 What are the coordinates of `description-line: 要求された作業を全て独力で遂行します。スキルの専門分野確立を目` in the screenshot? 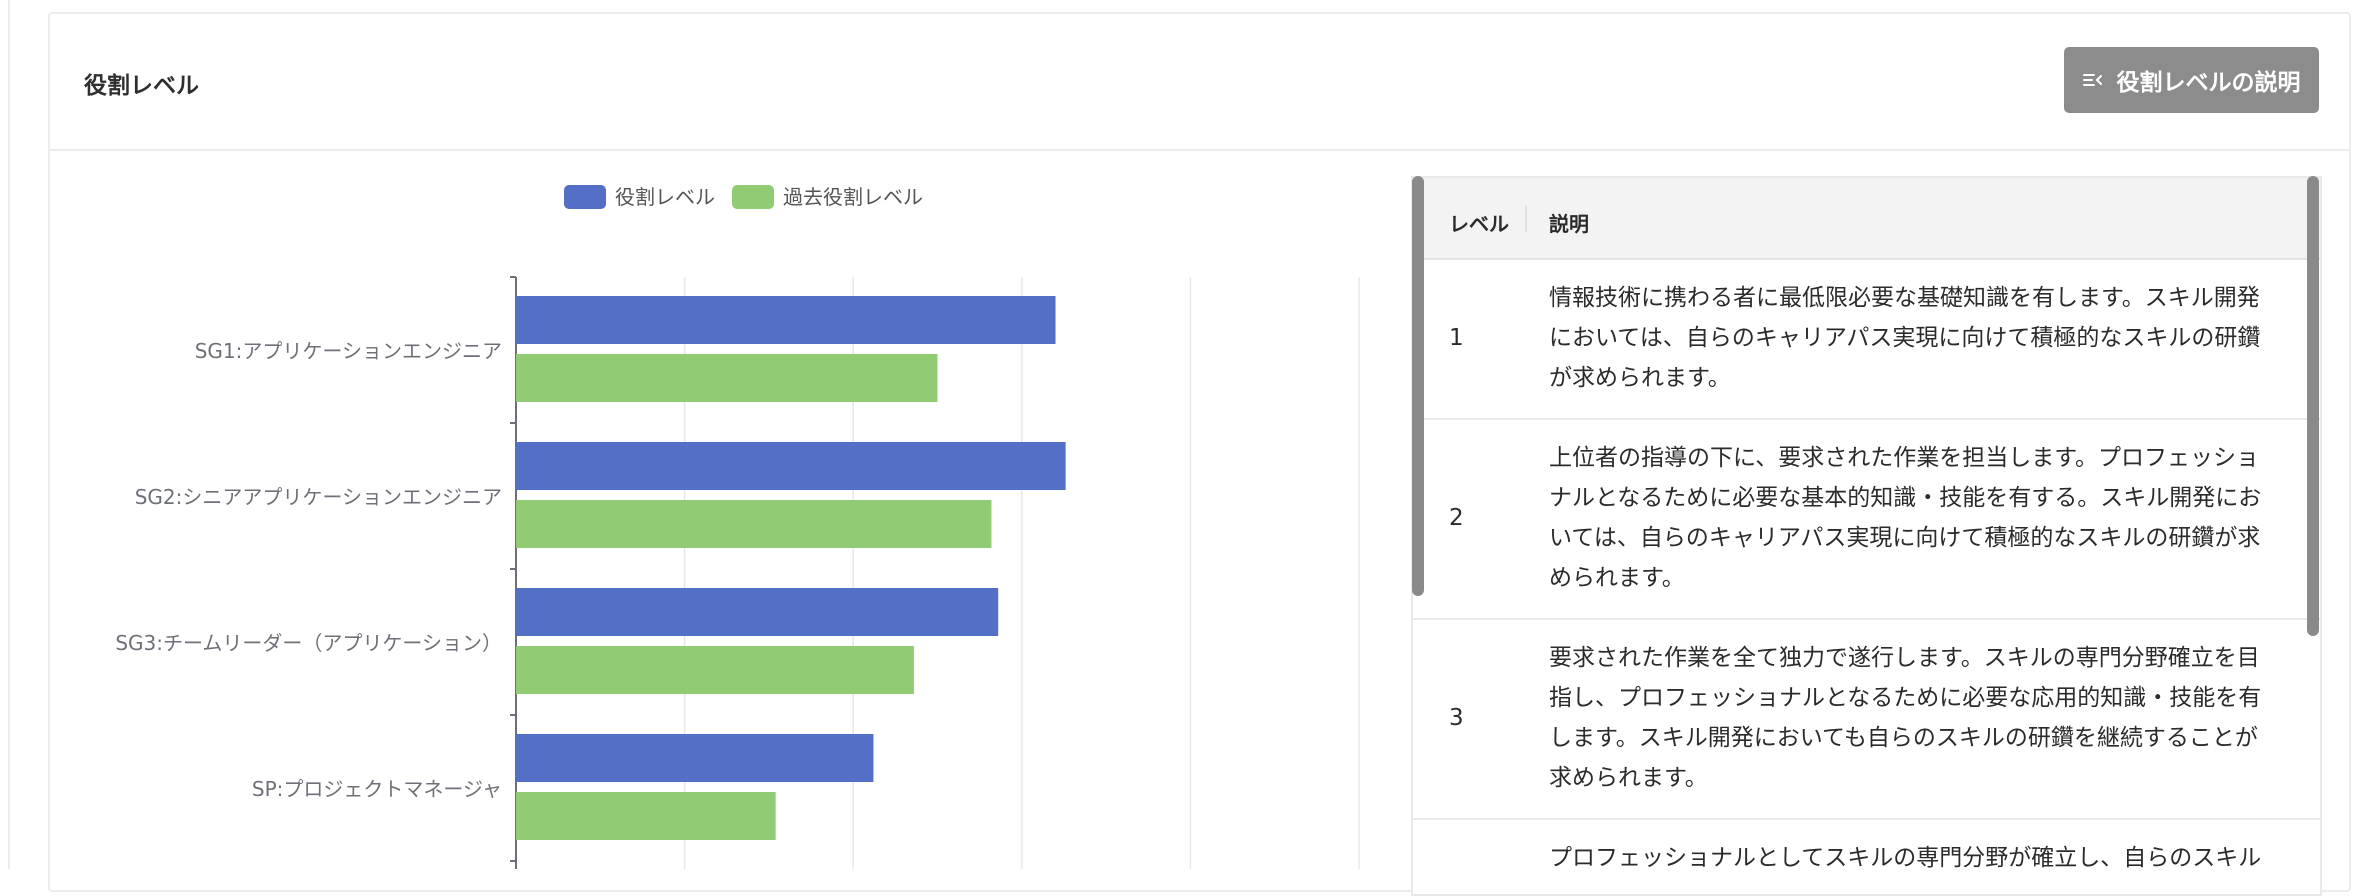 It's located at (1904, 658).